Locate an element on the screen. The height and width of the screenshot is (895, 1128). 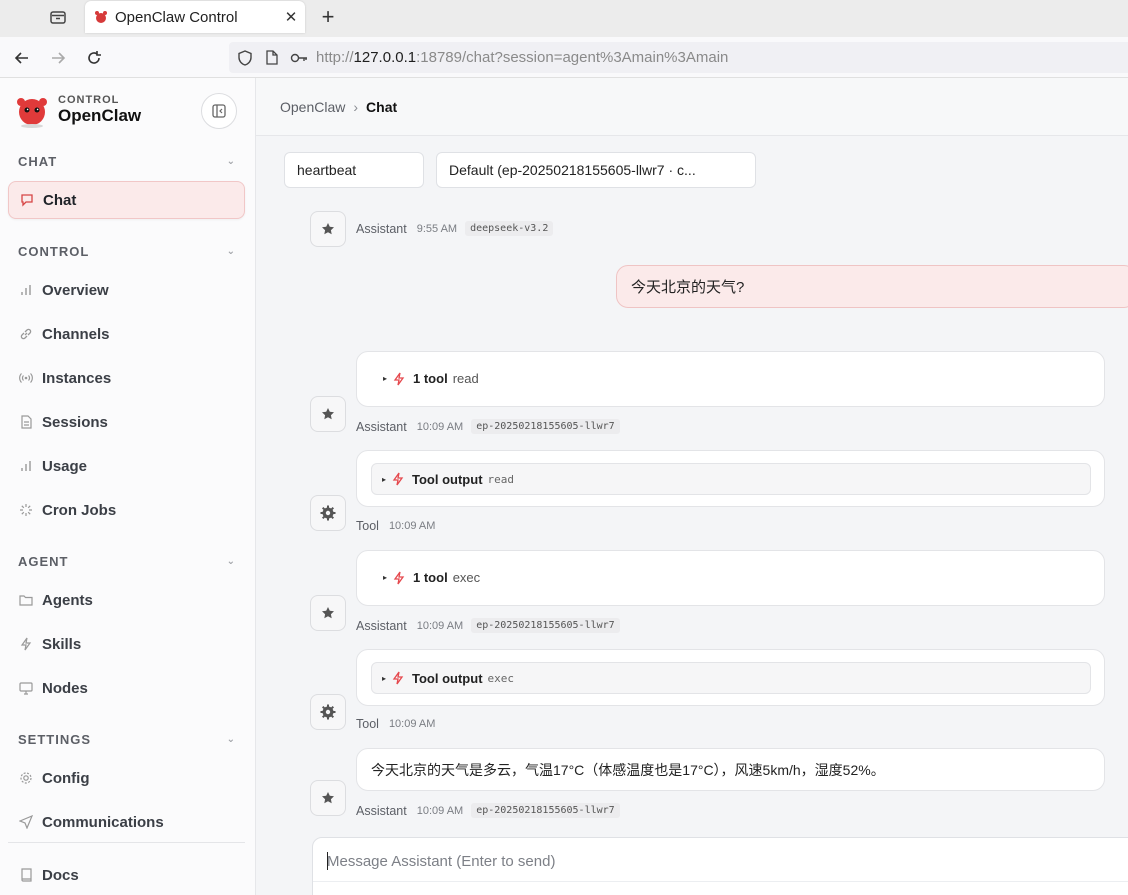
sidebar-item-label: Docs is located at coordinates (60, 875).